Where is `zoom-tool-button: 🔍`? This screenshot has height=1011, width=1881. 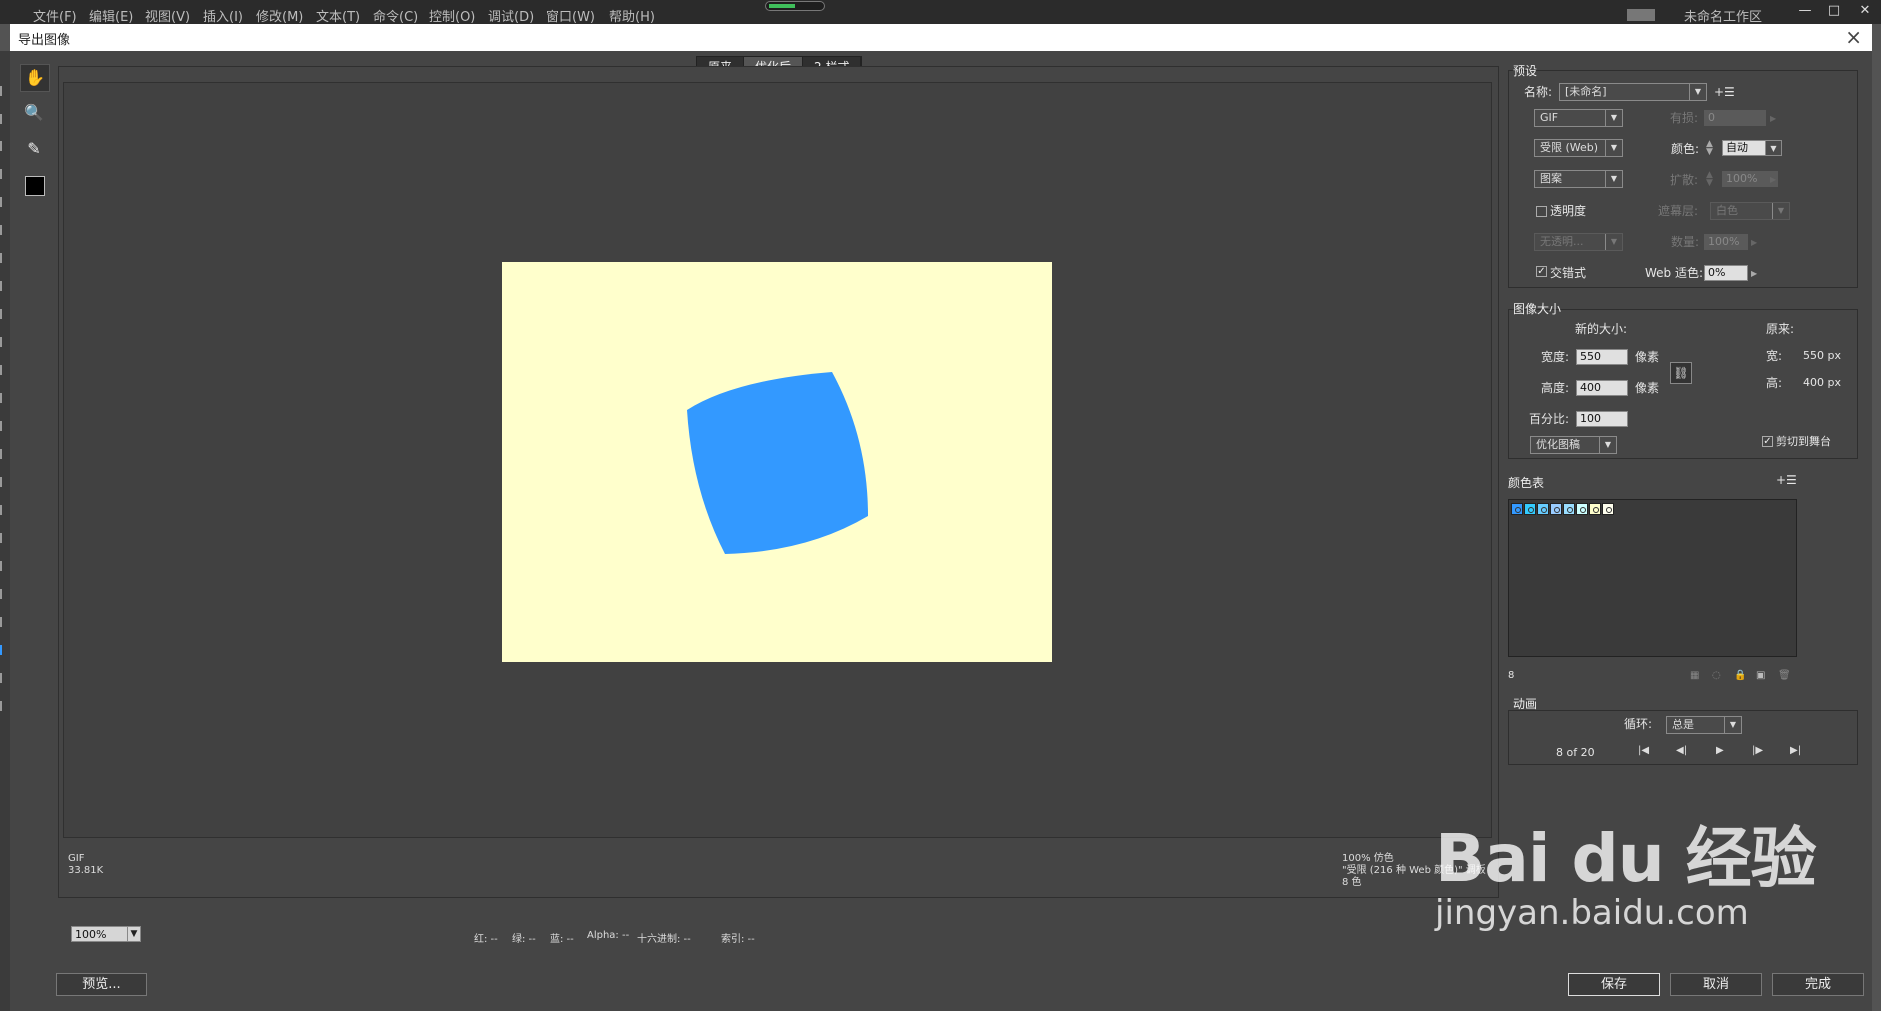 zoom-tool-button: 🔍 is located at coordinates (34, 113).